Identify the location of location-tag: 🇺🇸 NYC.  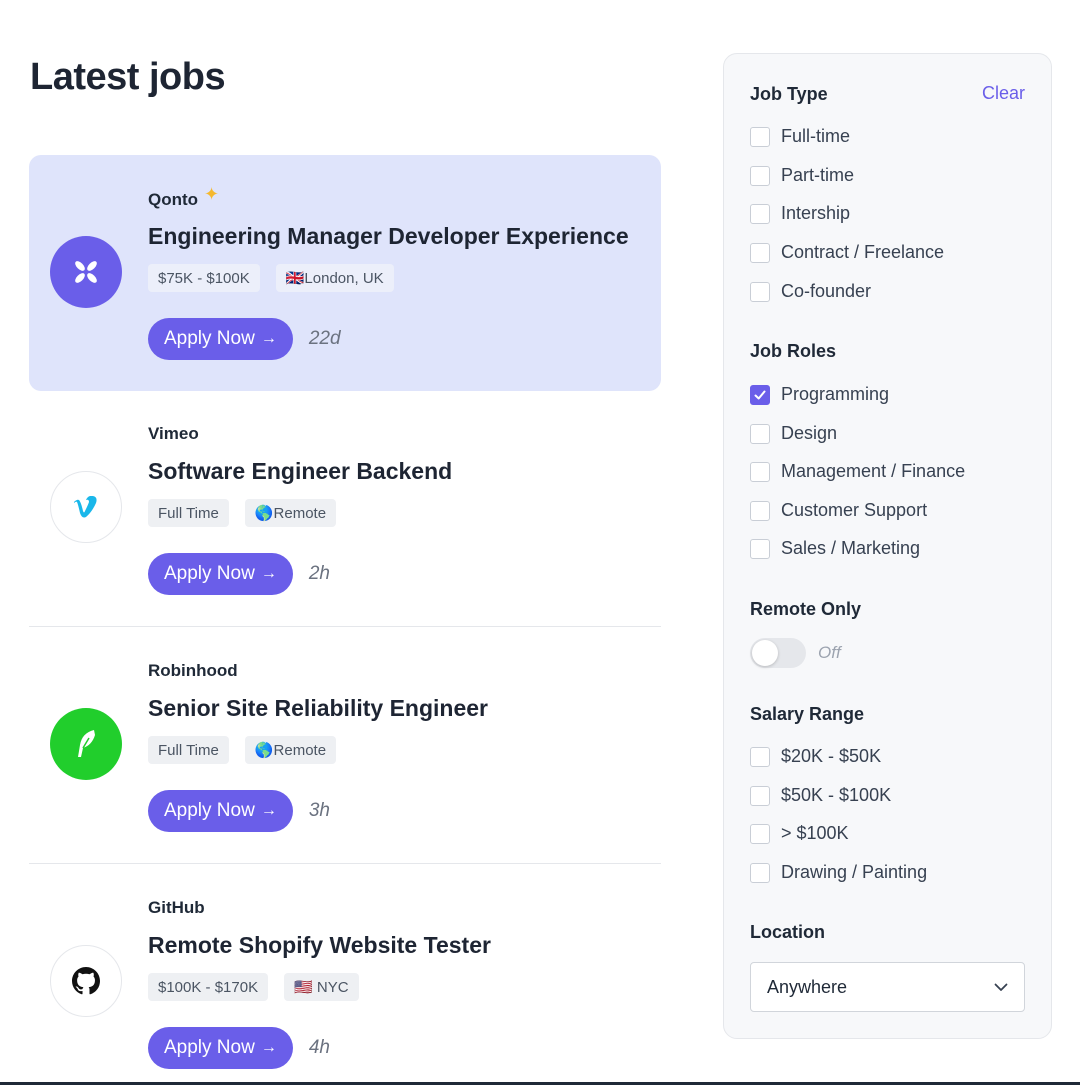
(321, 987).